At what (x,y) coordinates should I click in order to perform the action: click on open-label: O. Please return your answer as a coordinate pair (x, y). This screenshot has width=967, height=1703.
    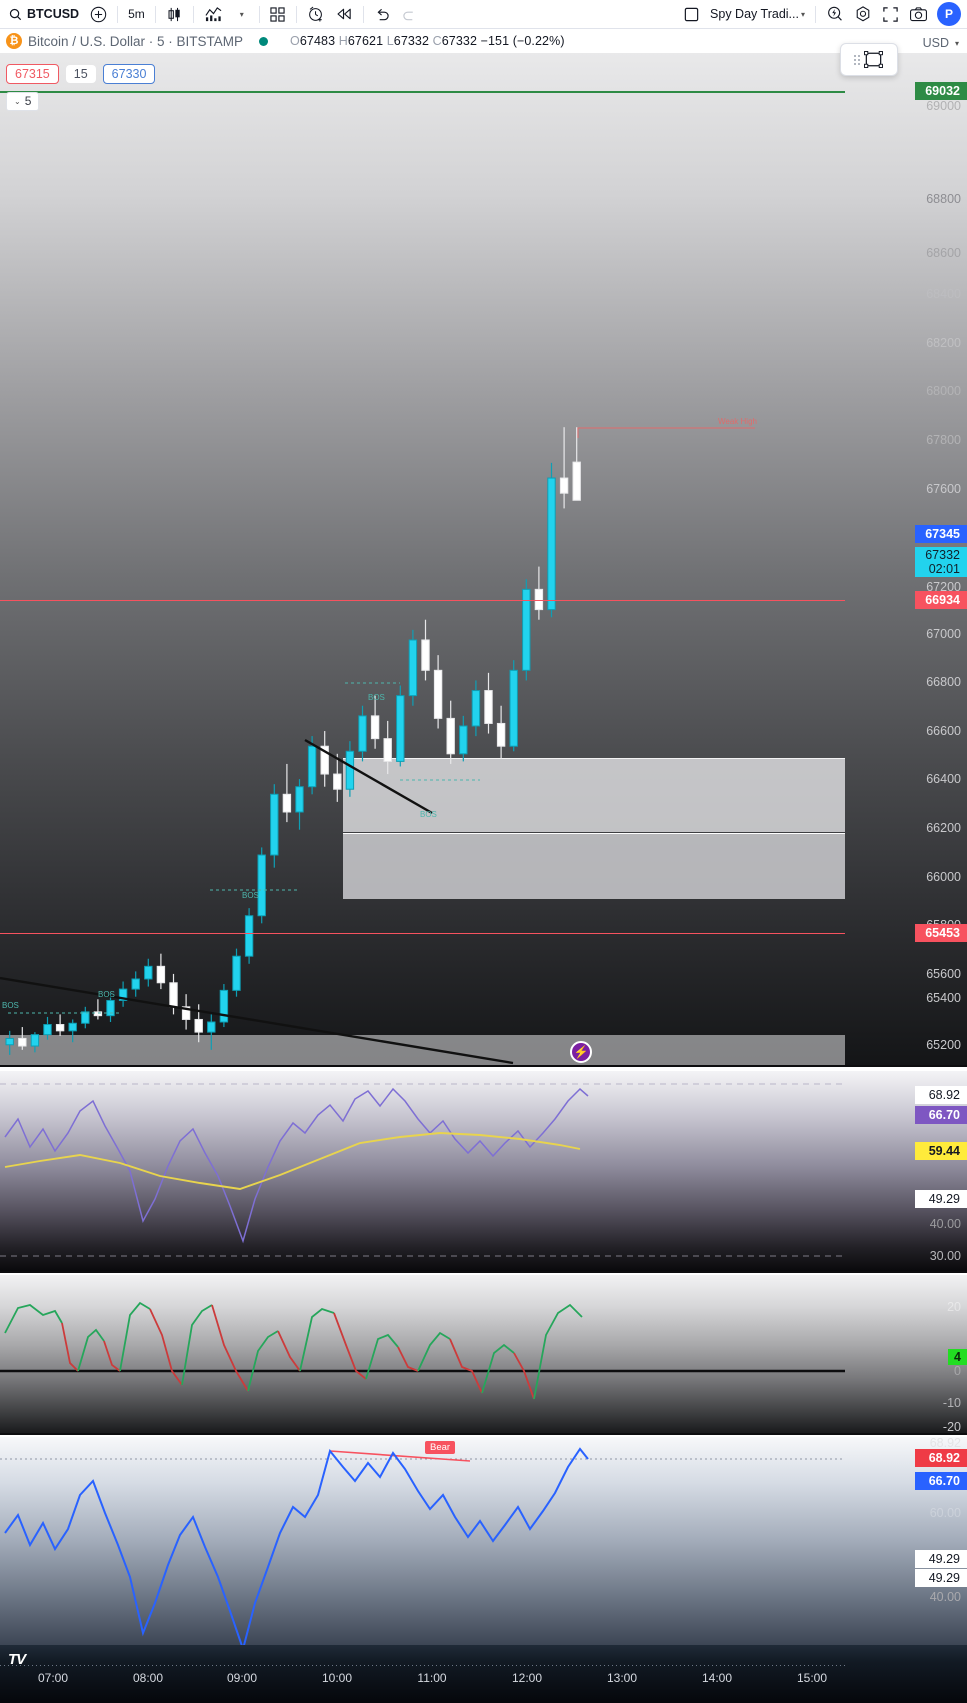
    Looking at the image, I should click on (295, 41).